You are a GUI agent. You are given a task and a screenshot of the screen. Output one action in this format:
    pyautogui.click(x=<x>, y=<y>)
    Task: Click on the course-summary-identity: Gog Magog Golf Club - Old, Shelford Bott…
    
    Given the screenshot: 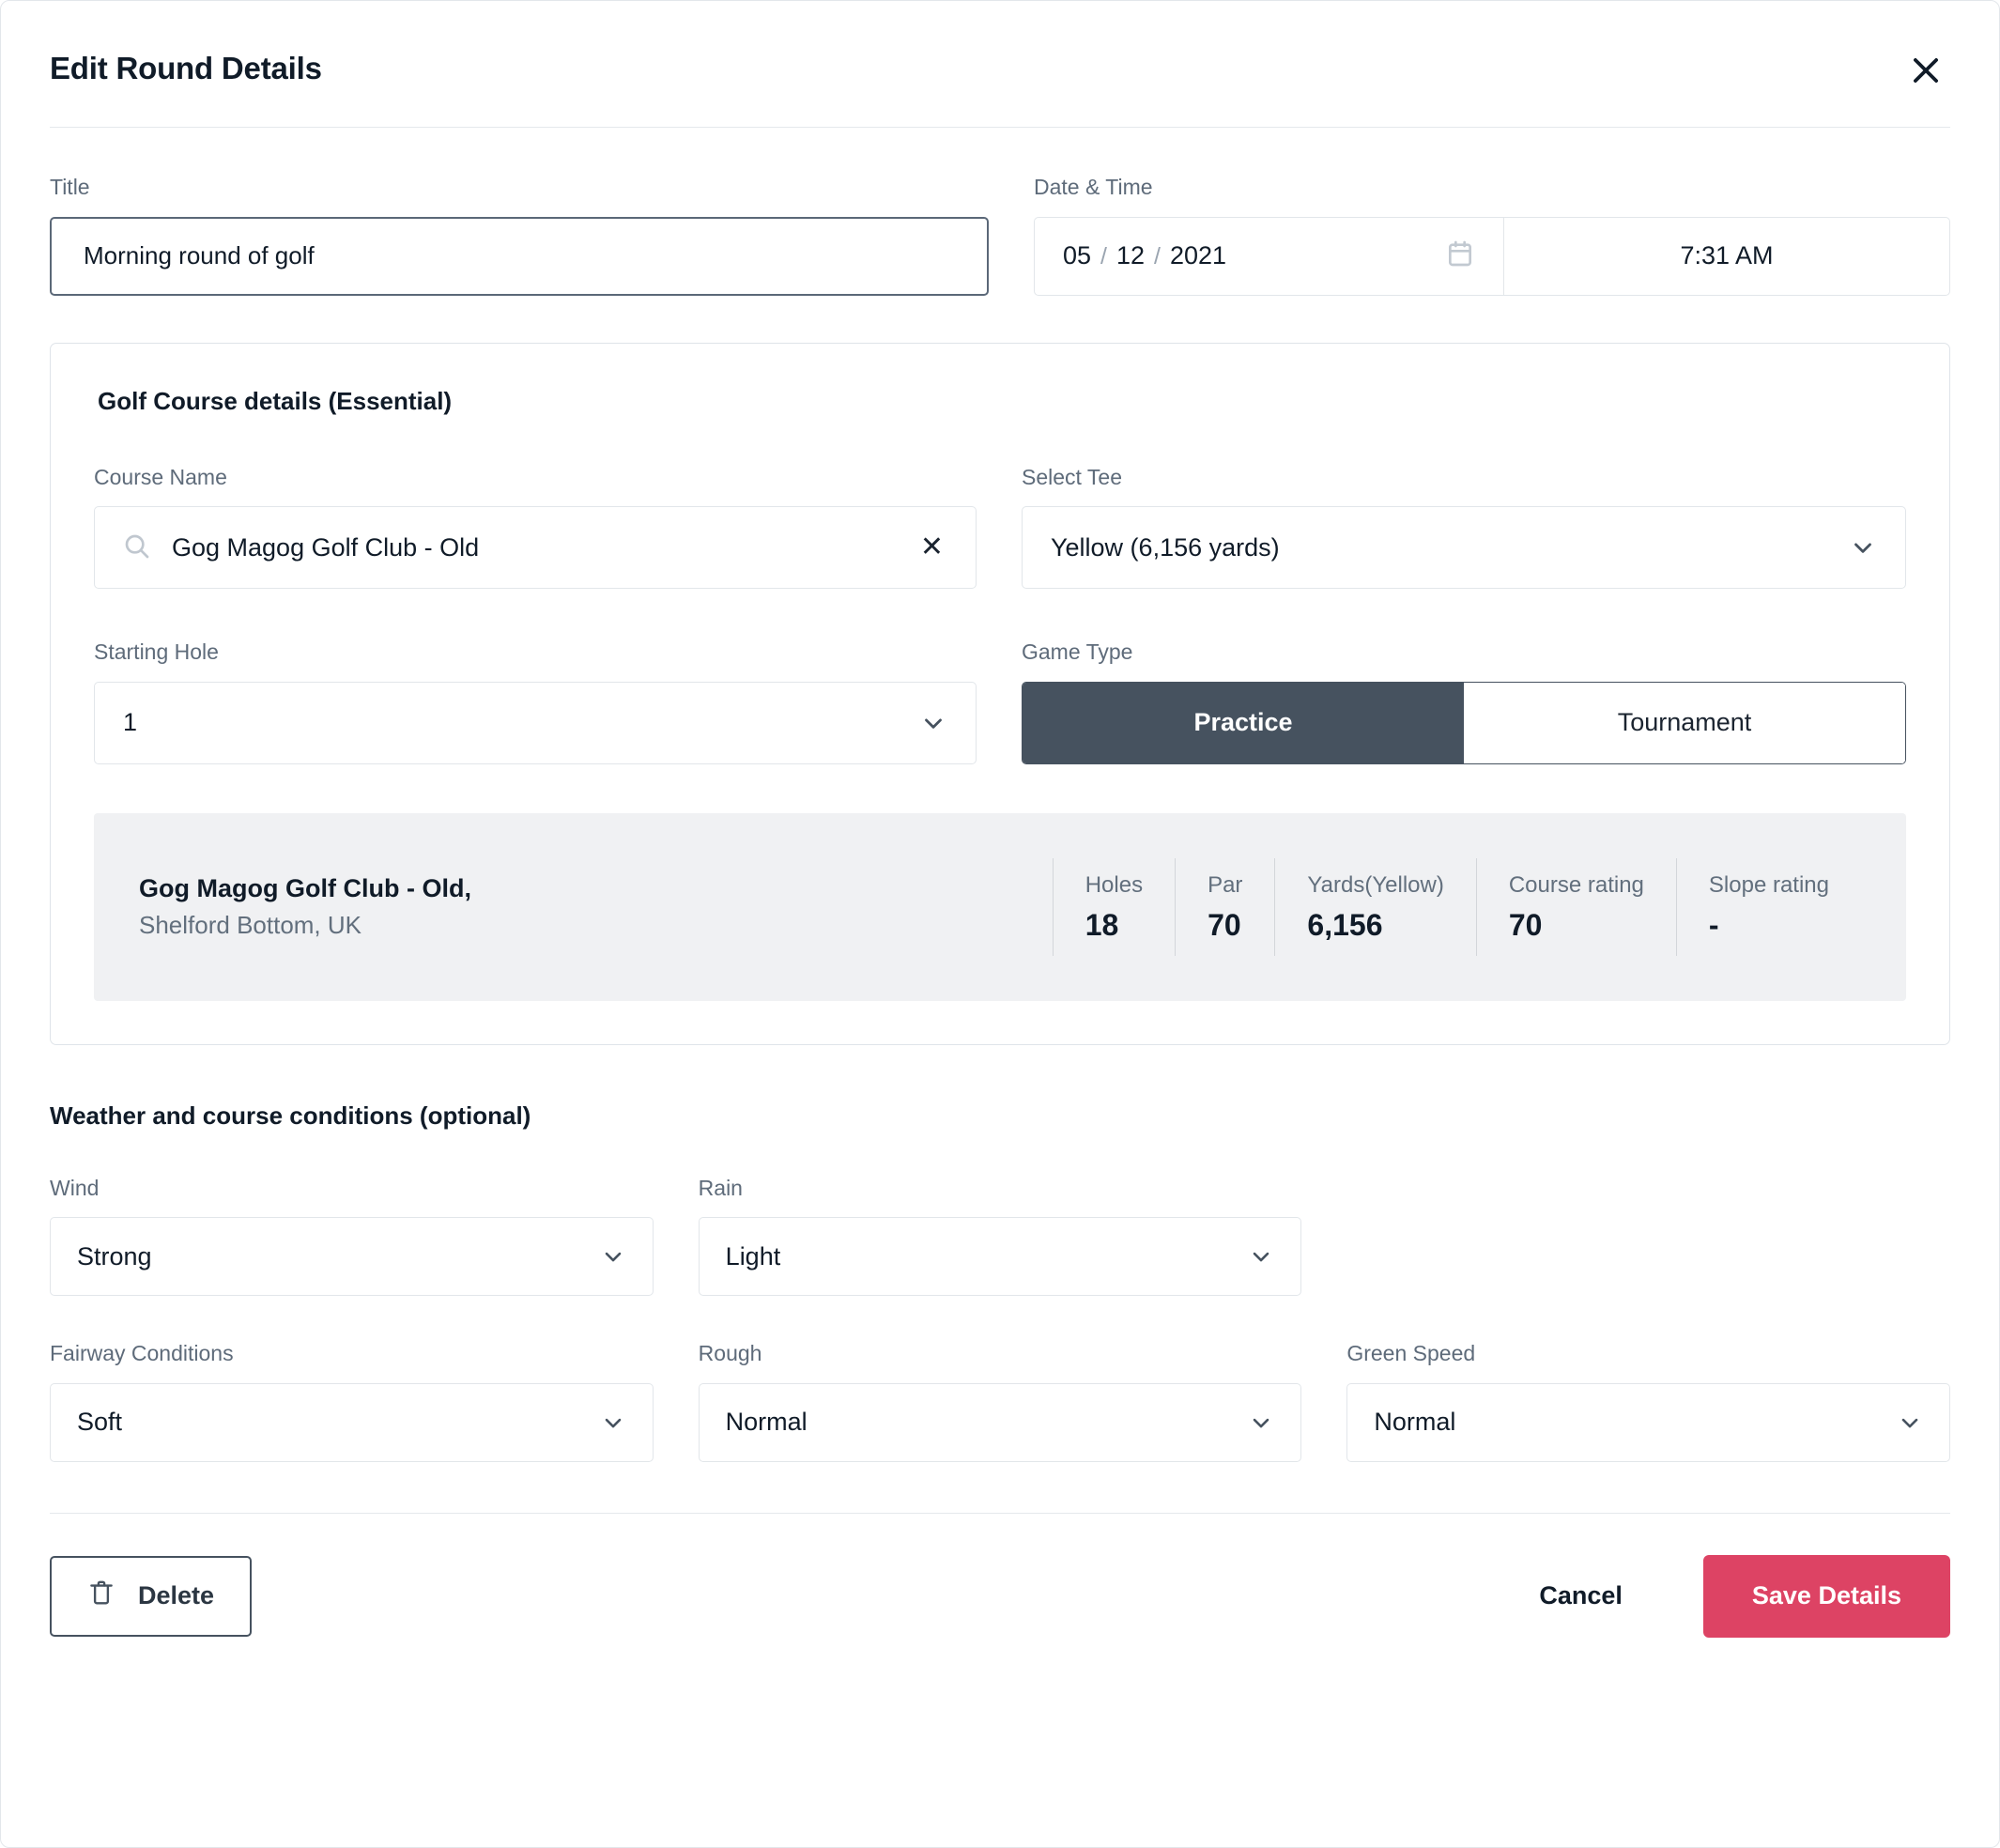 What is the action you would take?
    pyautogui.click(x=596, y=907)
    